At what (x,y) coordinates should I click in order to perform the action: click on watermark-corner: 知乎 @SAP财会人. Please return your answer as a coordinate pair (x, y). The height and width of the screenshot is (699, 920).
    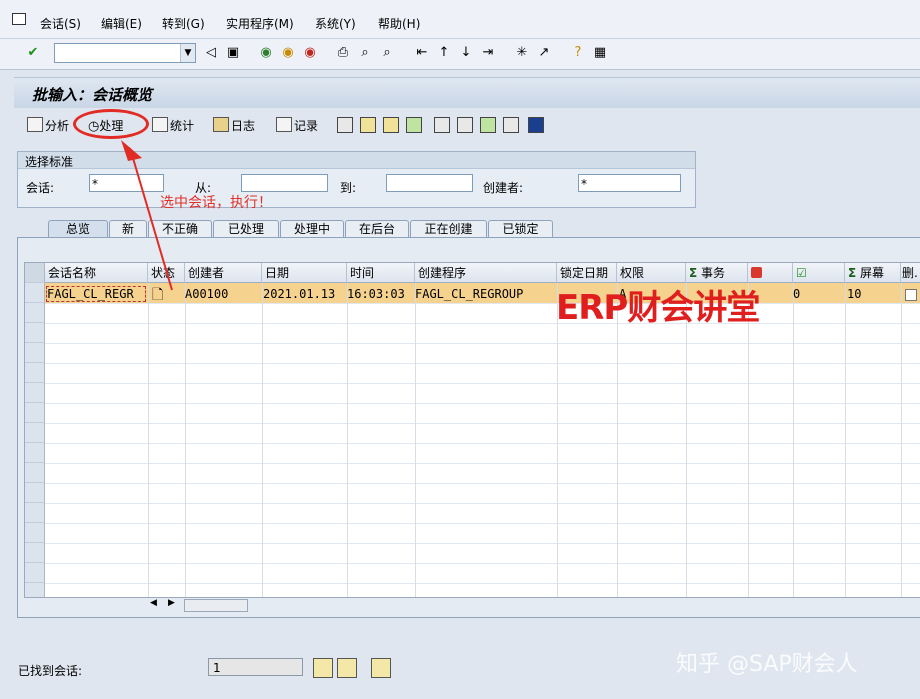
    Looking at the image, I should click on (767, 664).